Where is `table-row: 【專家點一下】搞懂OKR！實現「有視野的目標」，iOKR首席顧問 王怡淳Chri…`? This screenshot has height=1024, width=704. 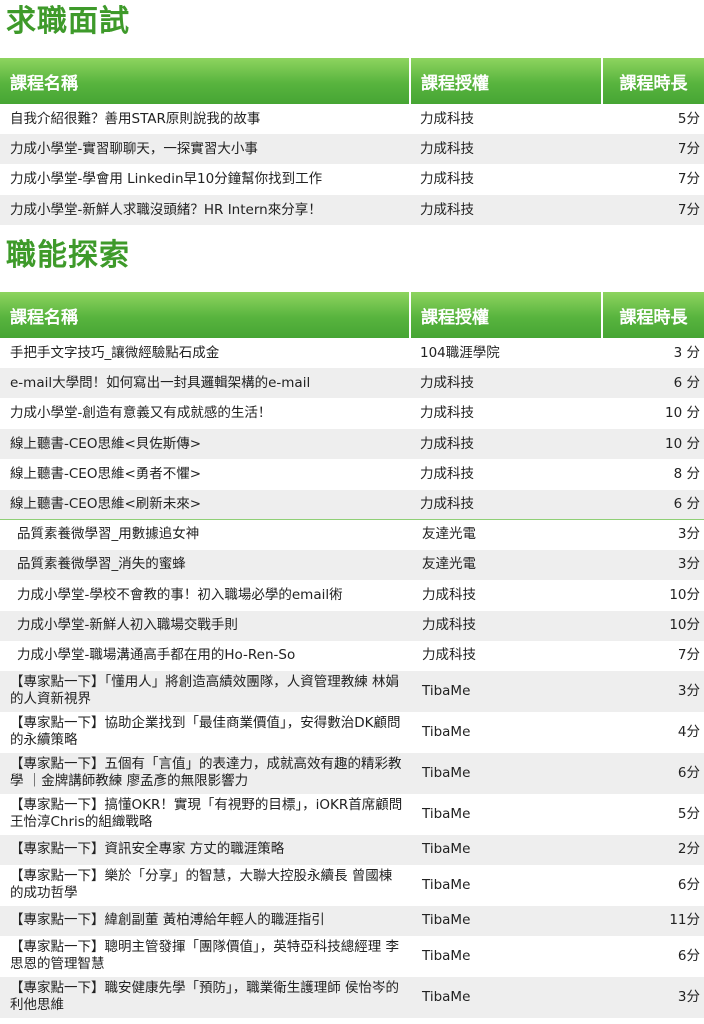
table-row: 【專家點一下】搞懂OKR！實現「有視野的目標」，iOKR首席顧問 王怡淳Chri… is located at coordinates (352, 814).